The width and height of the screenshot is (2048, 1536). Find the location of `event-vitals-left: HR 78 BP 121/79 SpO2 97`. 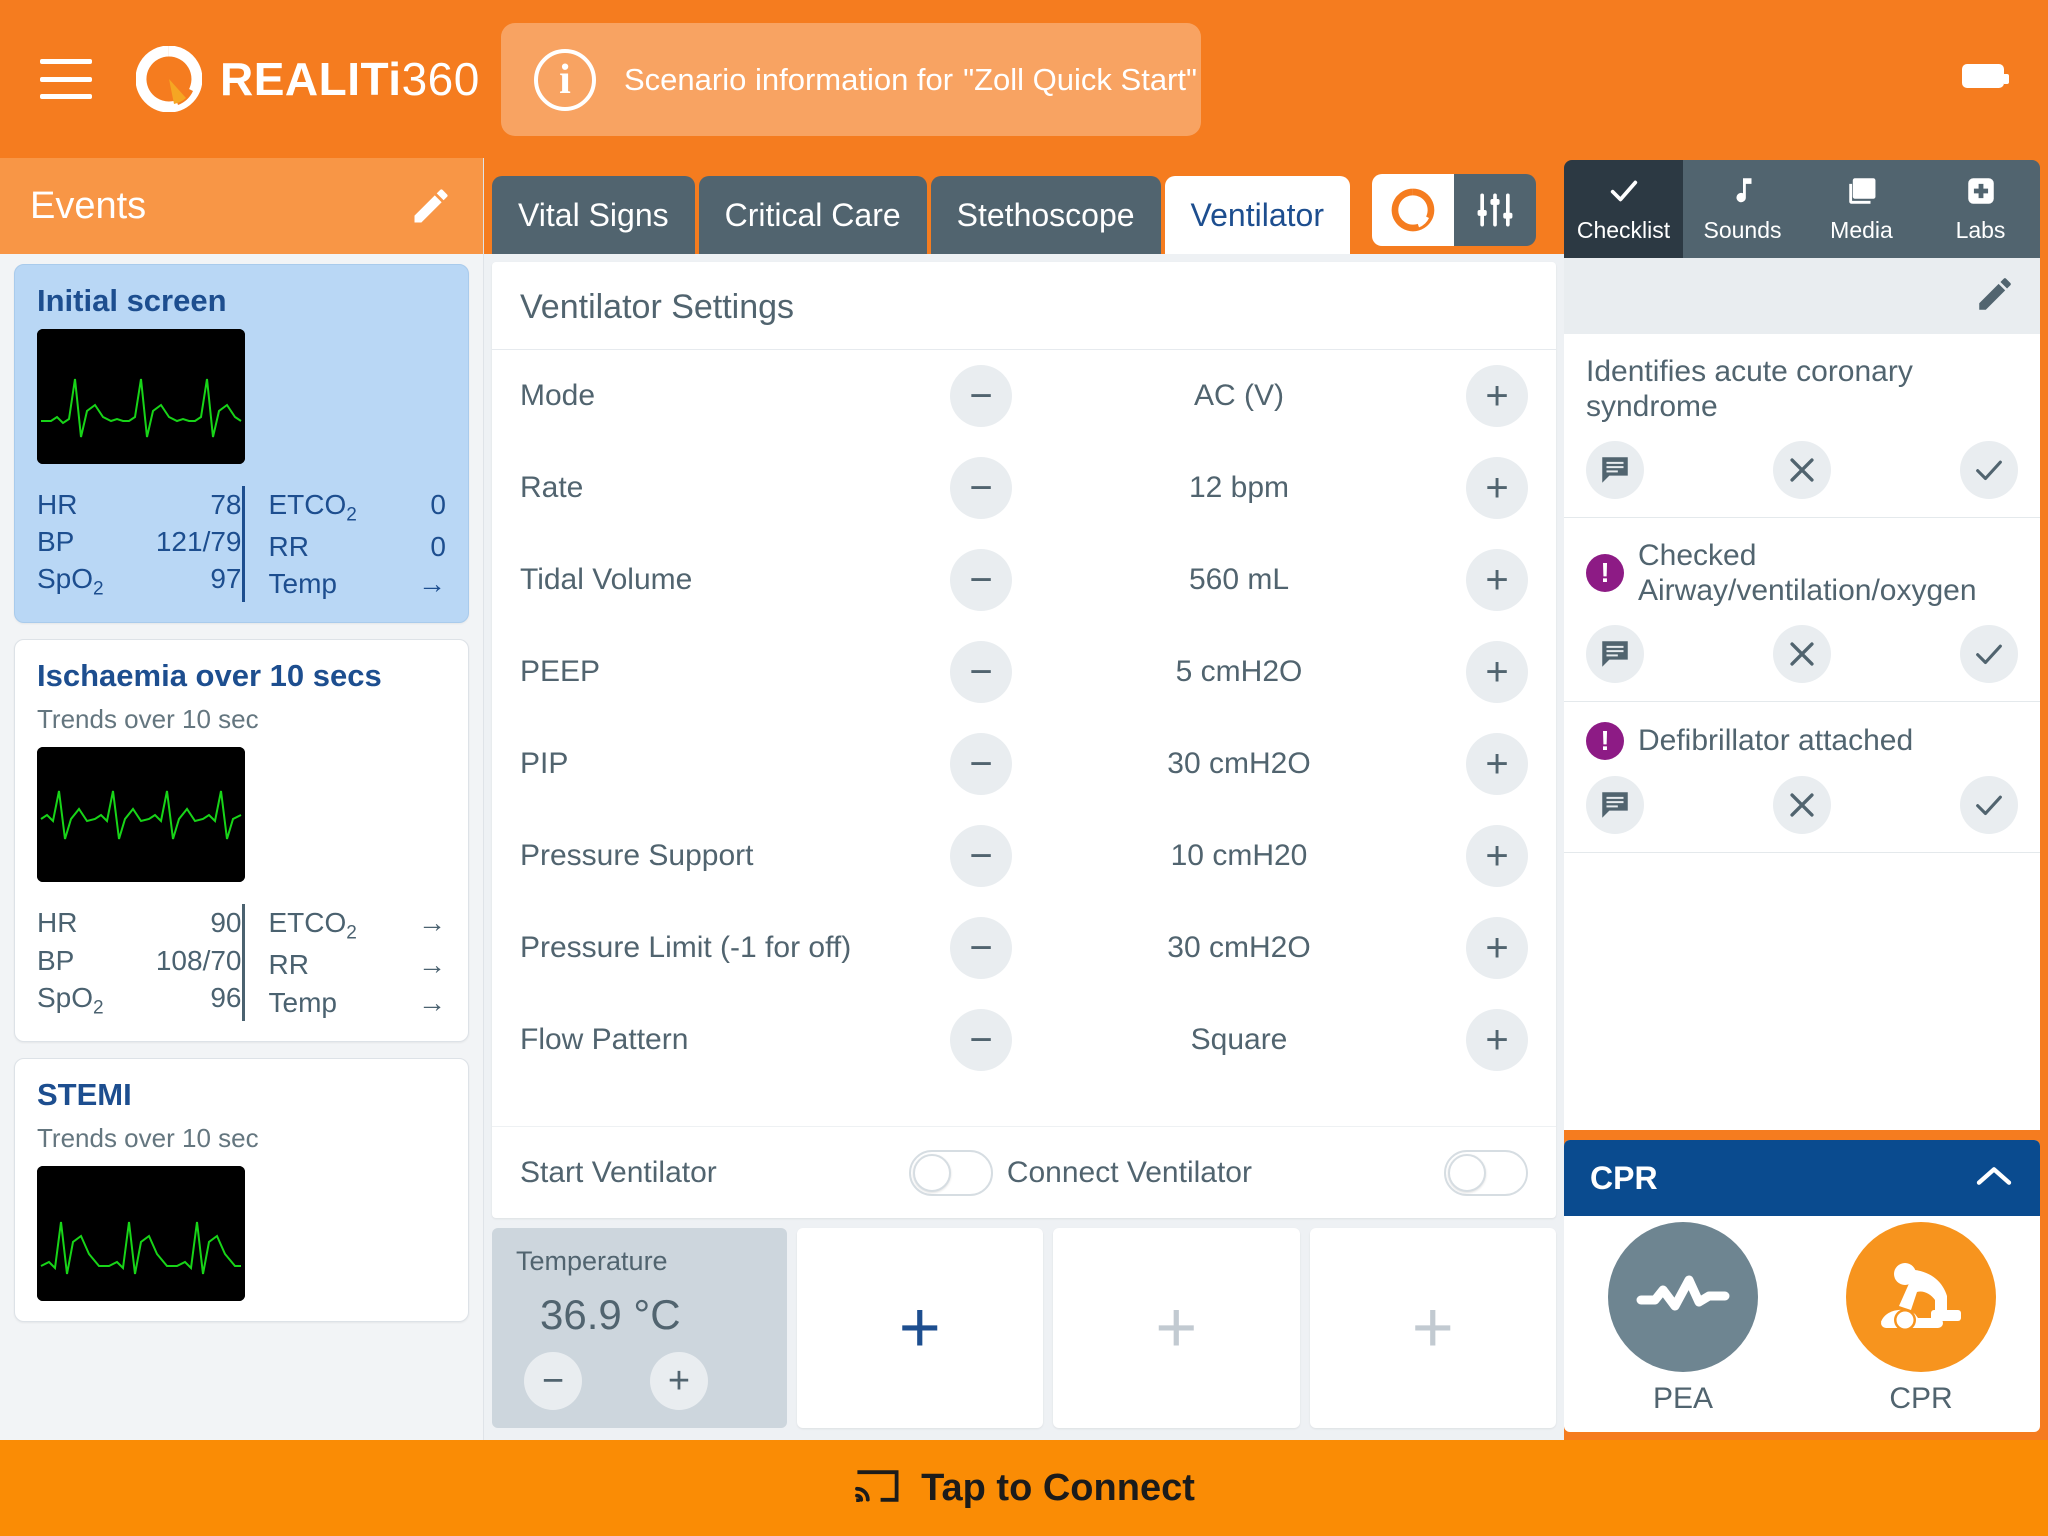

event-vitals-left: HR 78 BP 121/79 SpO2 97 is located at coordinates (139, 544).